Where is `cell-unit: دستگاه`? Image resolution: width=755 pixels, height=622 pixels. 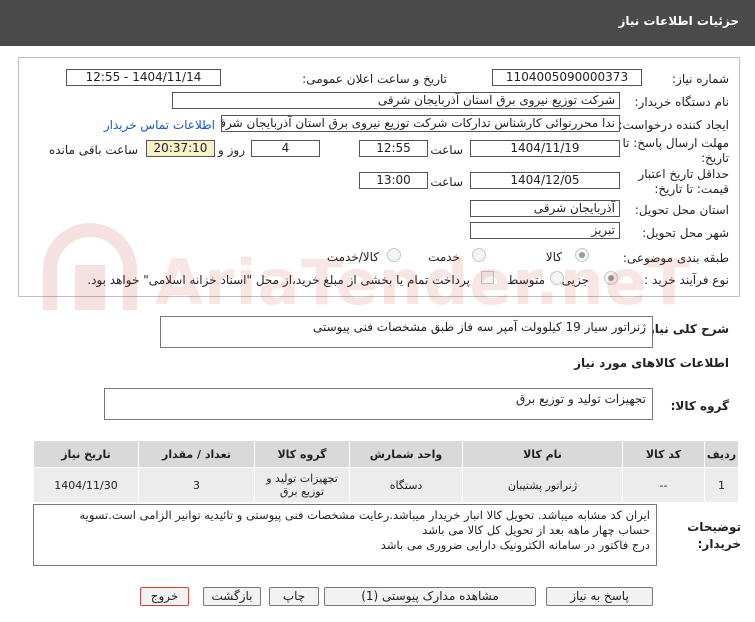
cell-unit: دستگاه is located at coordinates (406, 485).